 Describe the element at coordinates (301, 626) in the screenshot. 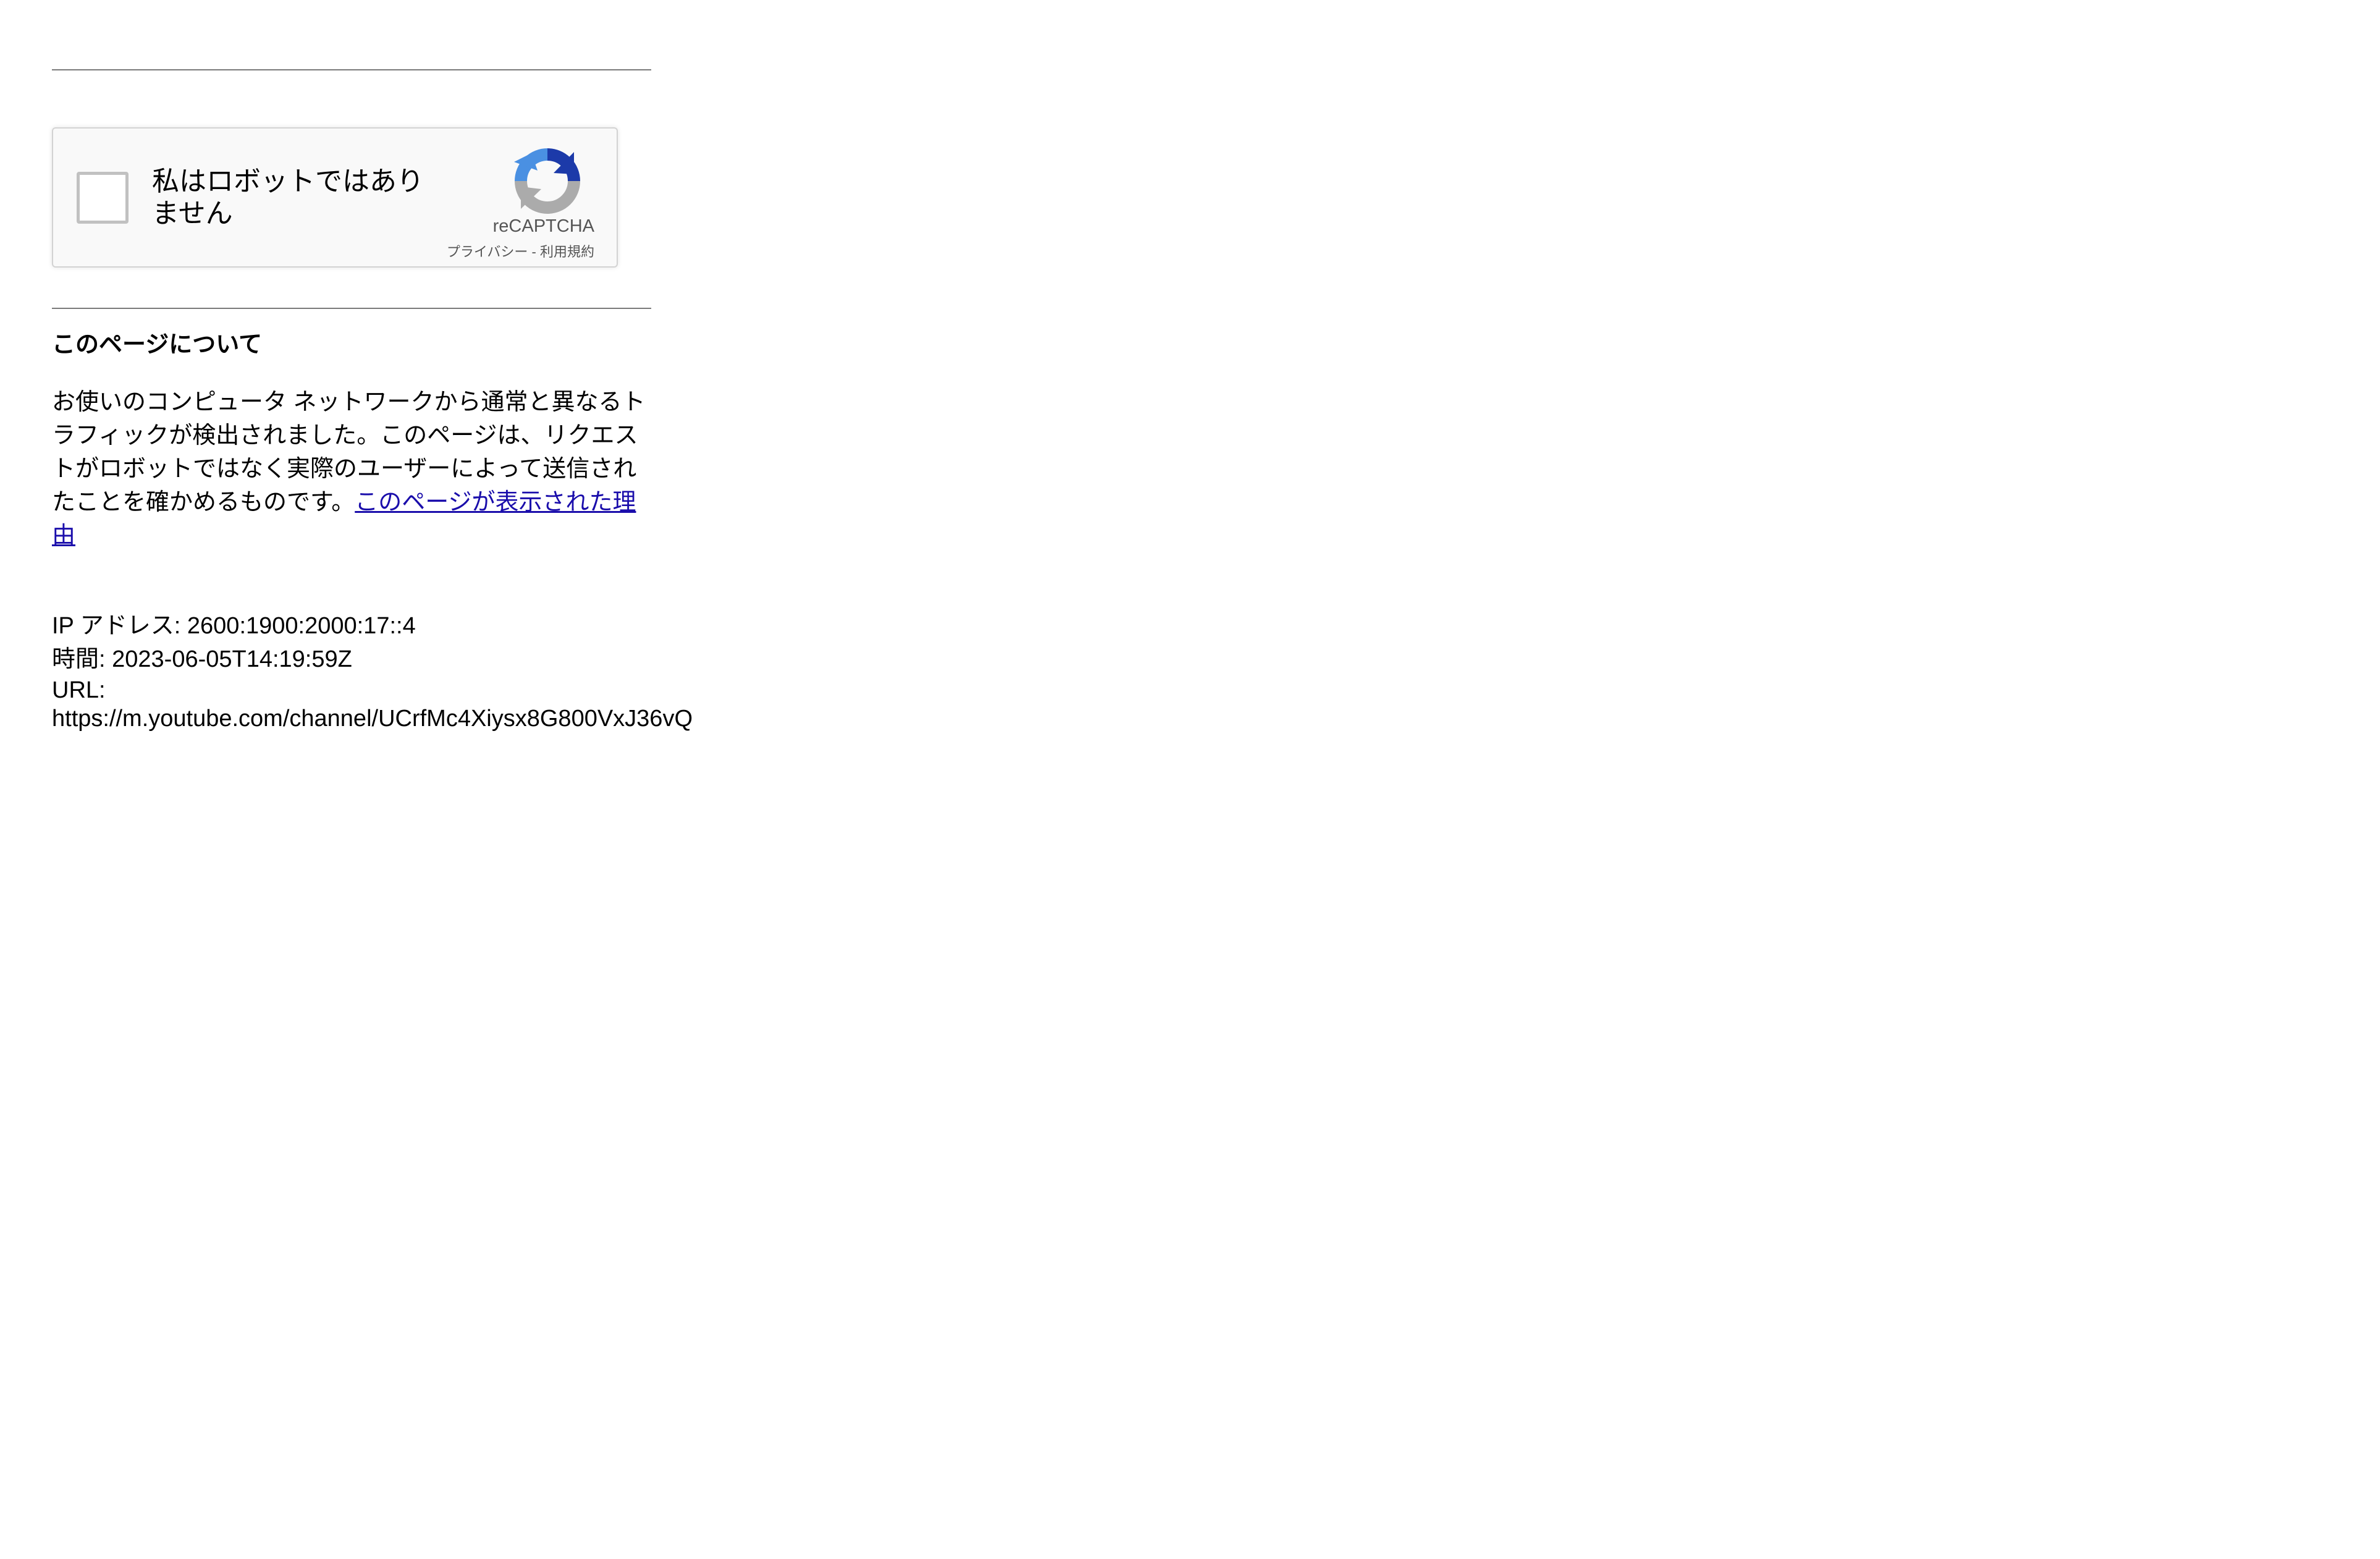

I see `ip-value: 2600:1900:2000:17::4` at that location.